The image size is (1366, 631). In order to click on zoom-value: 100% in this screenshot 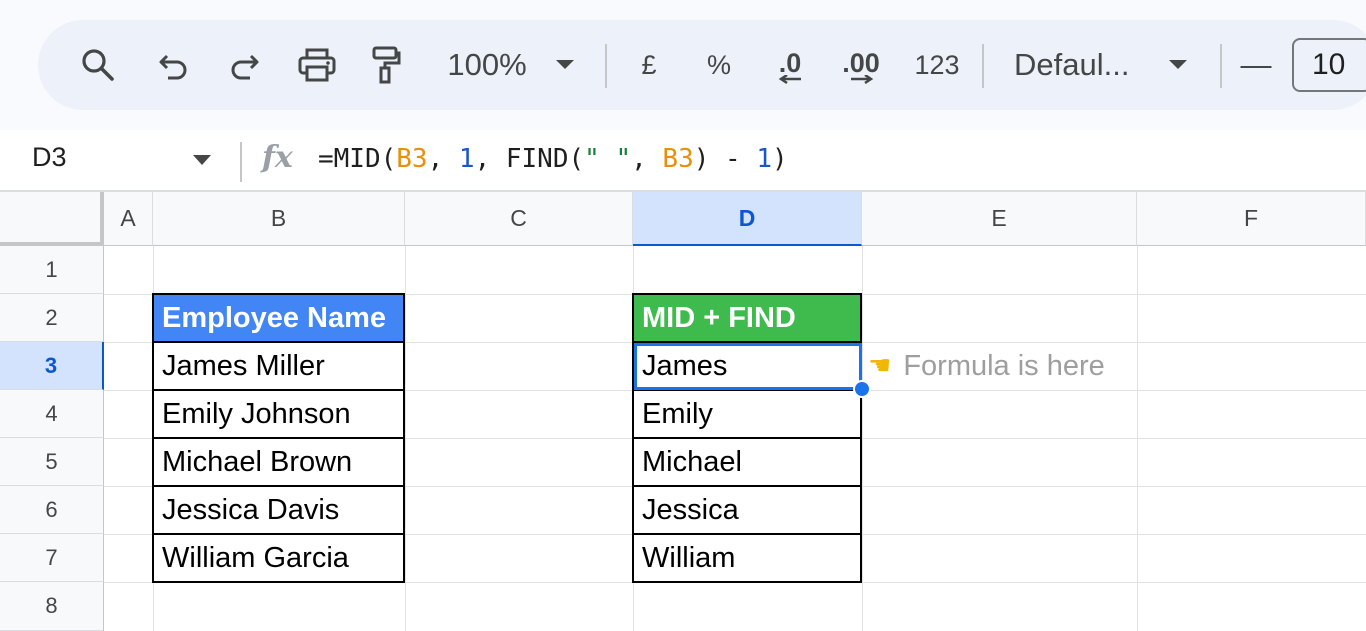, I will do `click(487, 64)`.